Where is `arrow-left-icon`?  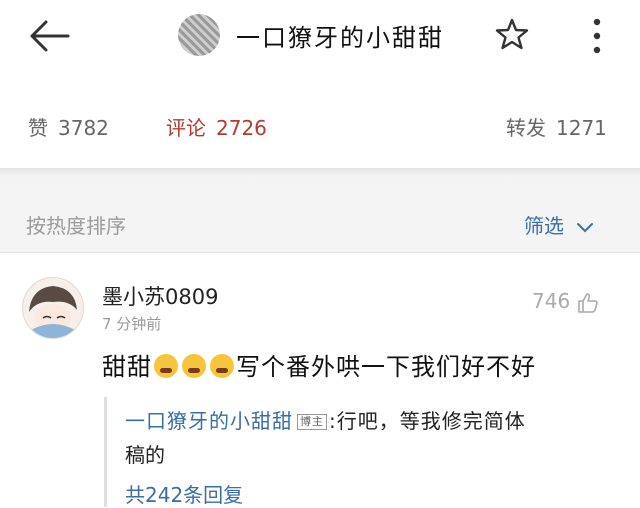 arrow-left-icon is located at coordinates (50, 36).